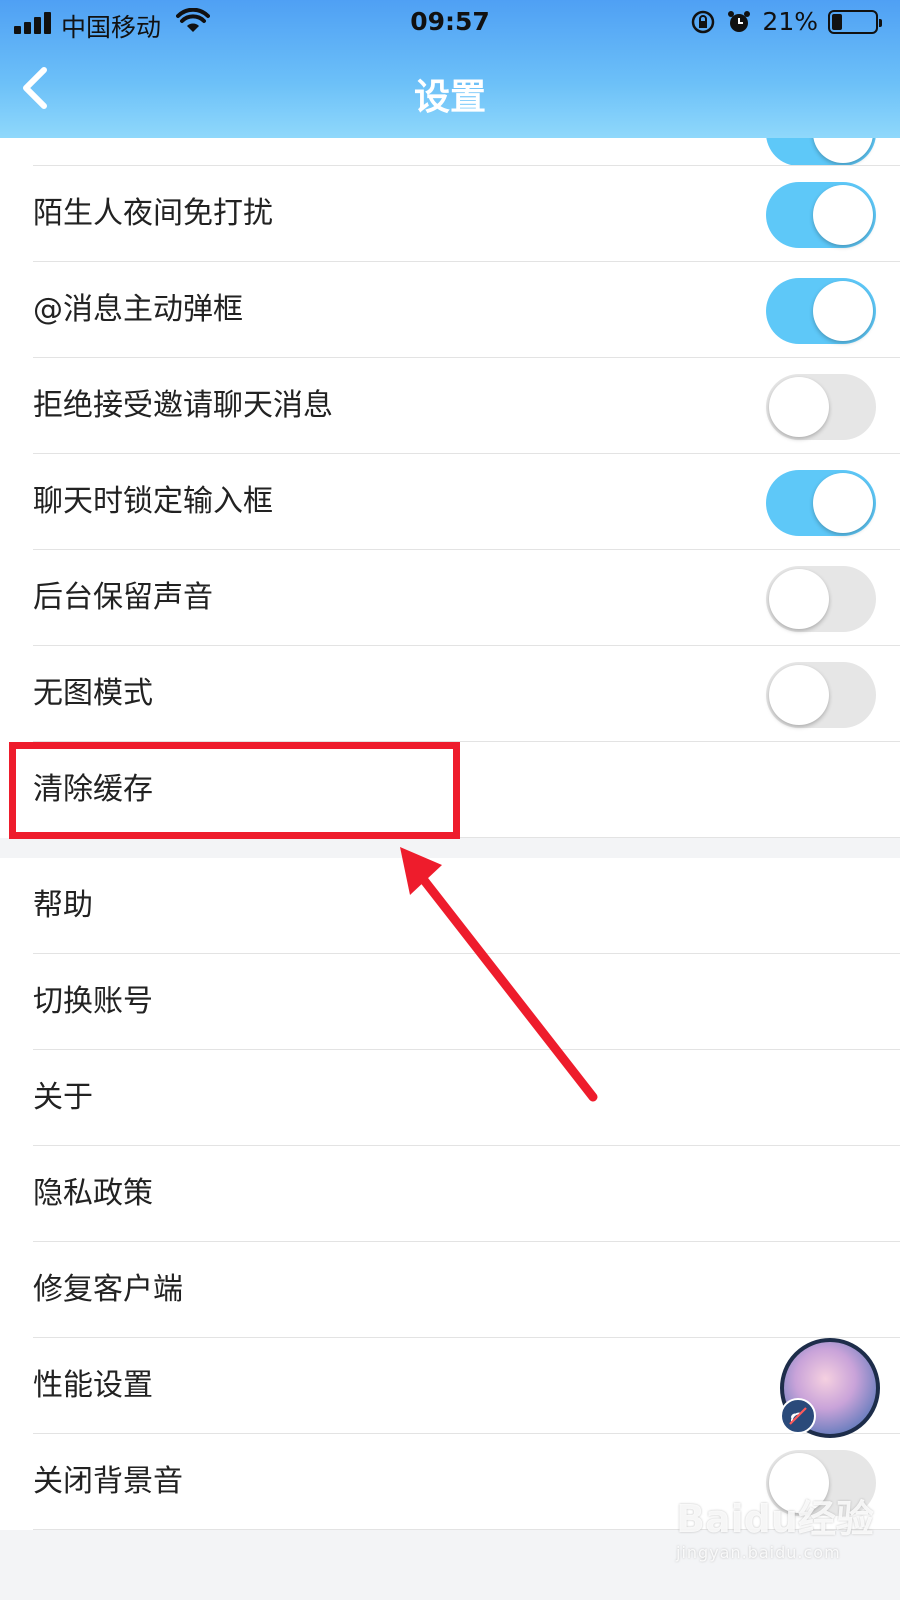  Describe the element at coordinates (63, 1097) in the screenshot. I see `settings-row-label: 关于` at that location.